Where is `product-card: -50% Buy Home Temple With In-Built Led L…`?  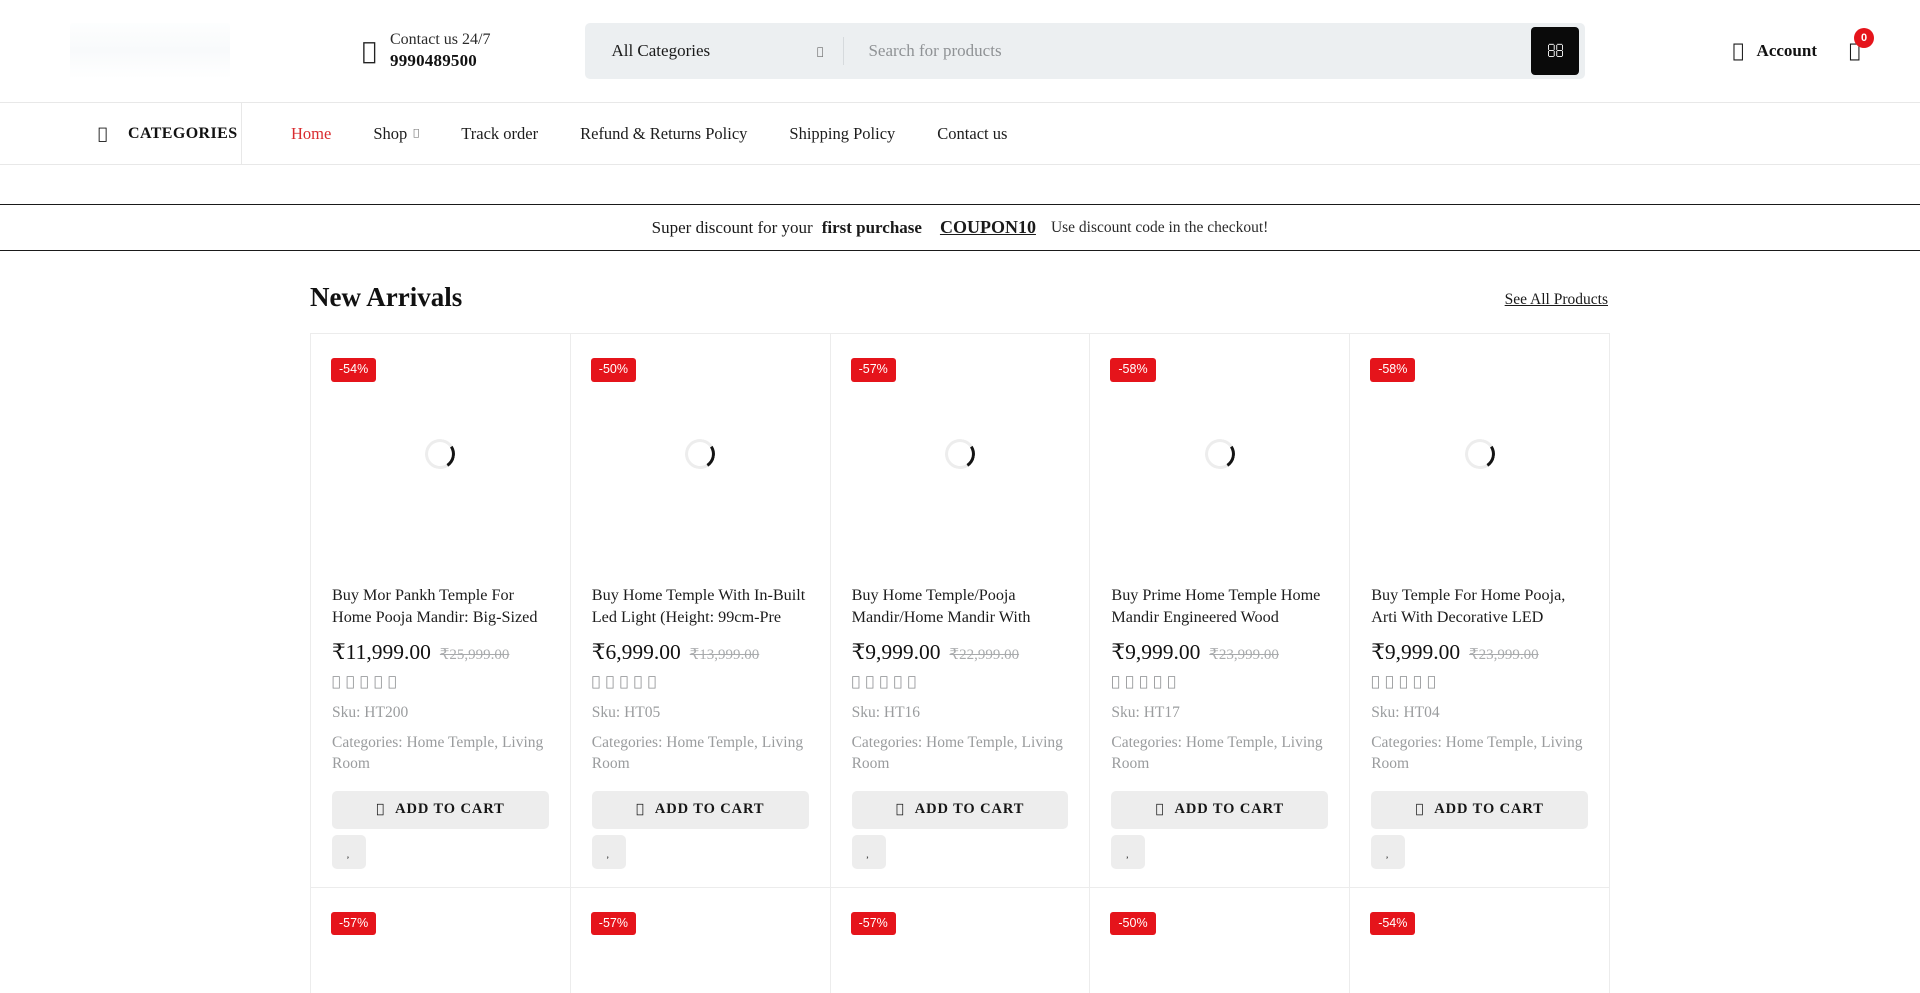 product-card: -50% Buy Home Temple With In-Built Led L… is located at coordinates (700, 611).